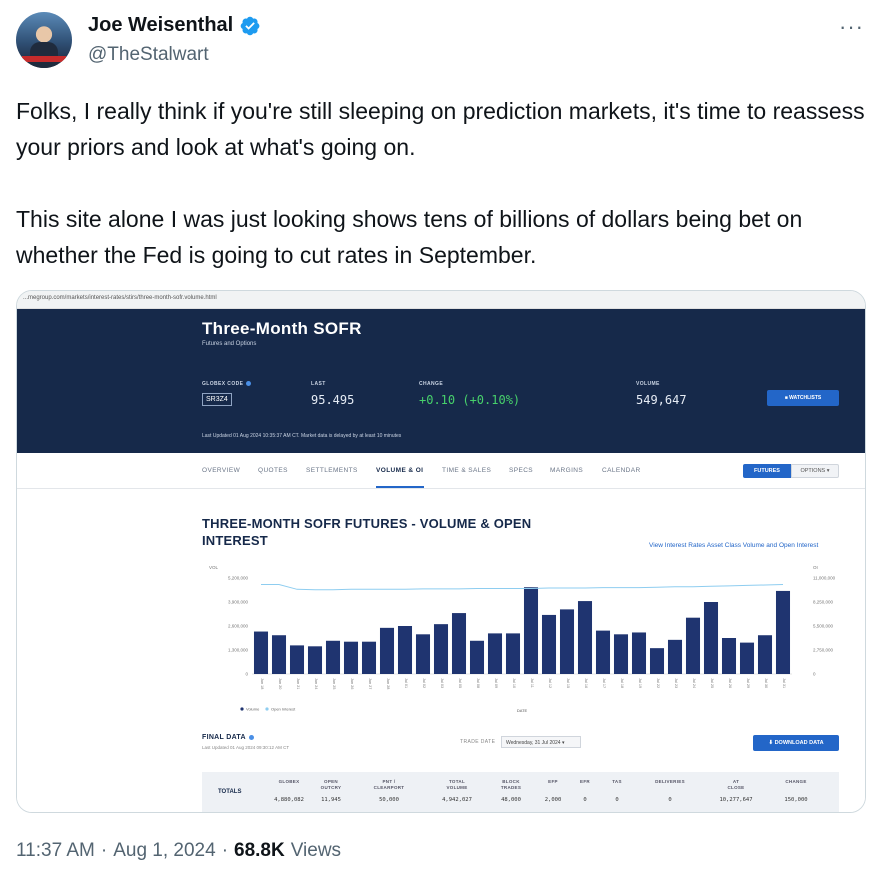  What do you see at coordinates (246, 747) in the screenshot?
I see `final-data-updated: Last Updated 01 Aug 2024 09:30:12 AM CT` at bounding box center [246, 747].